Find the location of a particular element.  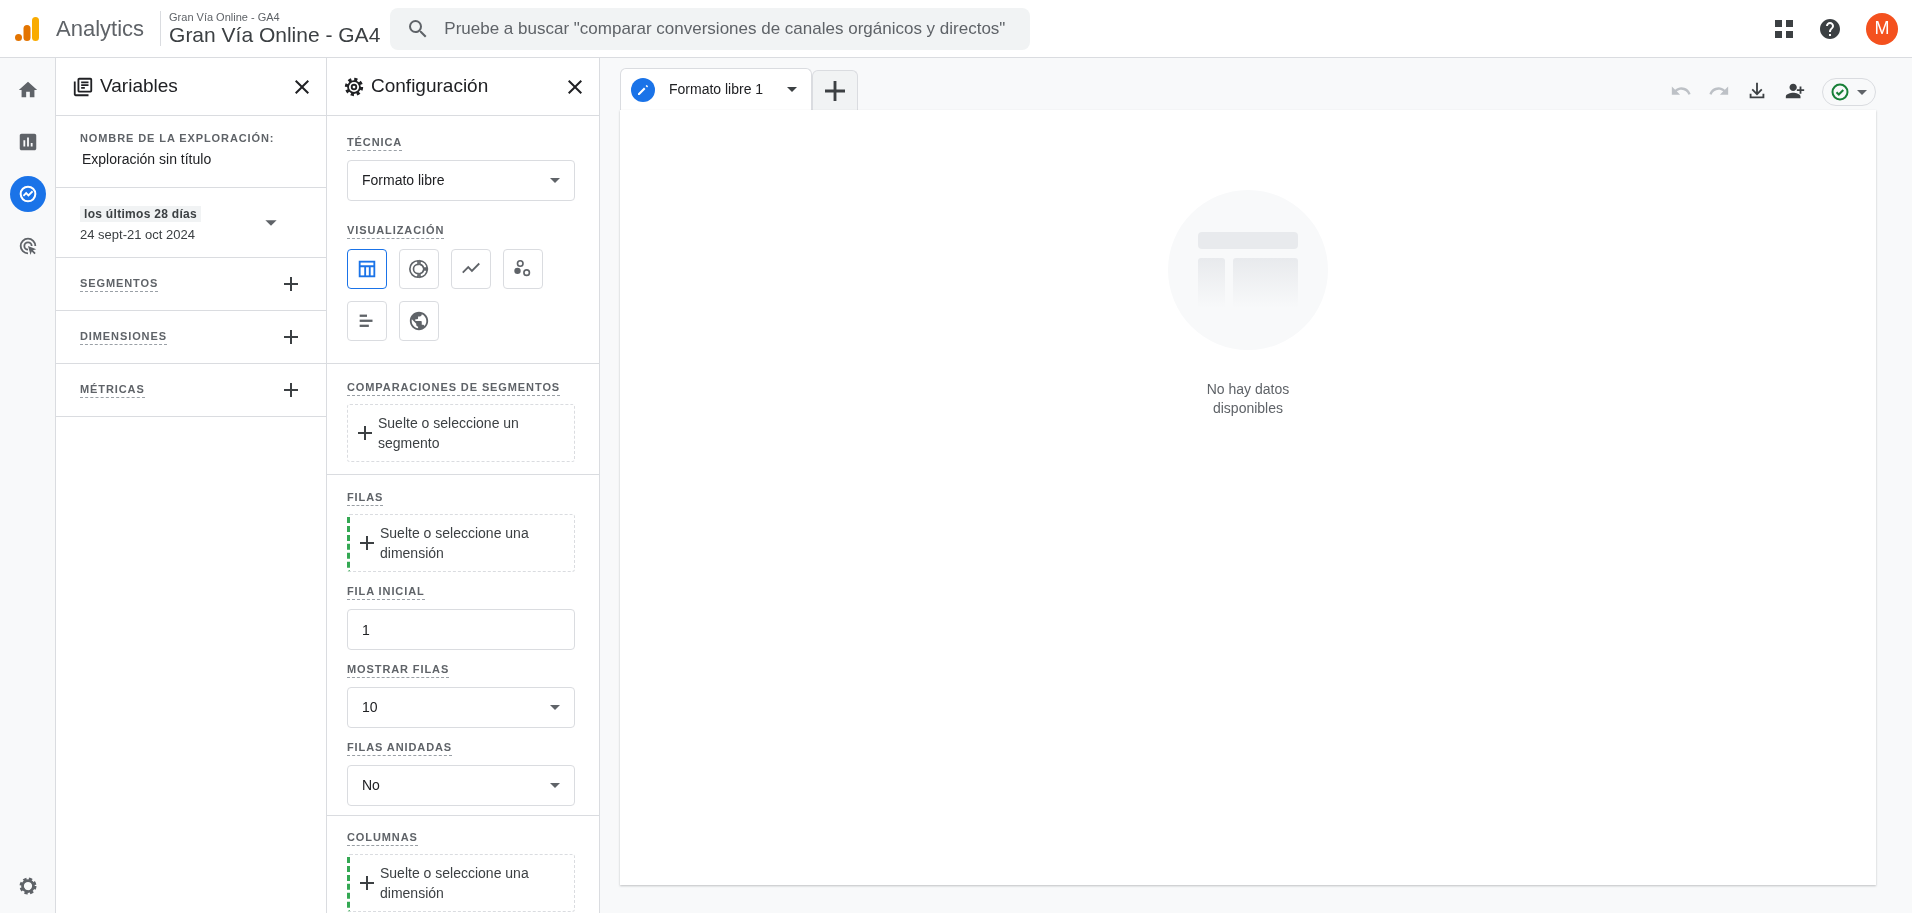

search-field: Pruebe a buscar "comparar conversiones de canales orgánicos y directos" is located at coordinates (710, 28).